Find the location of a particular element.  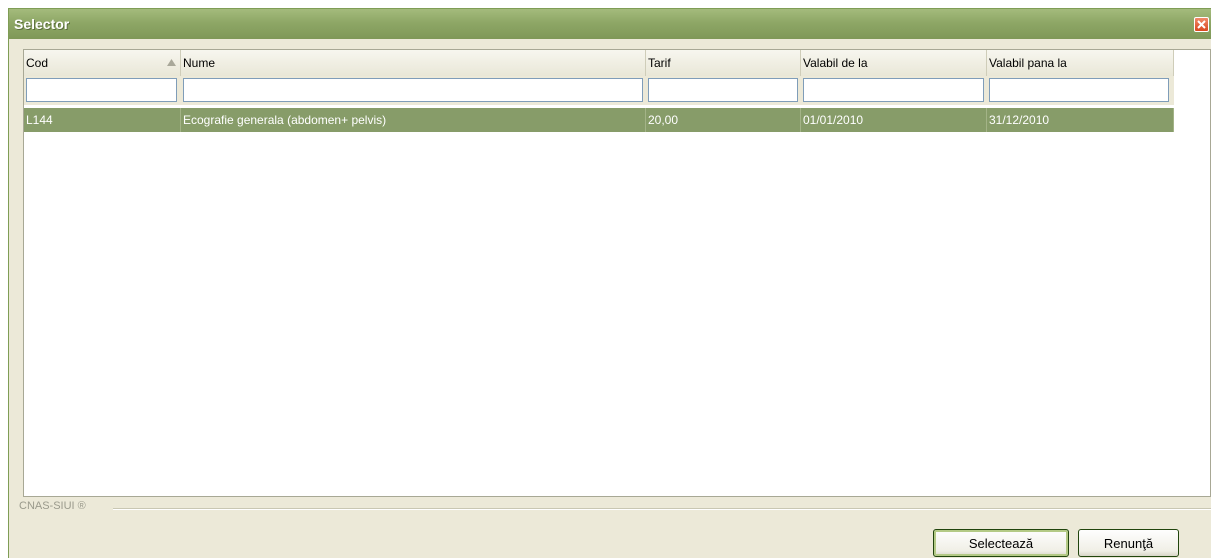

column-header-valabil-de-la: Valabil de la is located at coordinates (894, 63).